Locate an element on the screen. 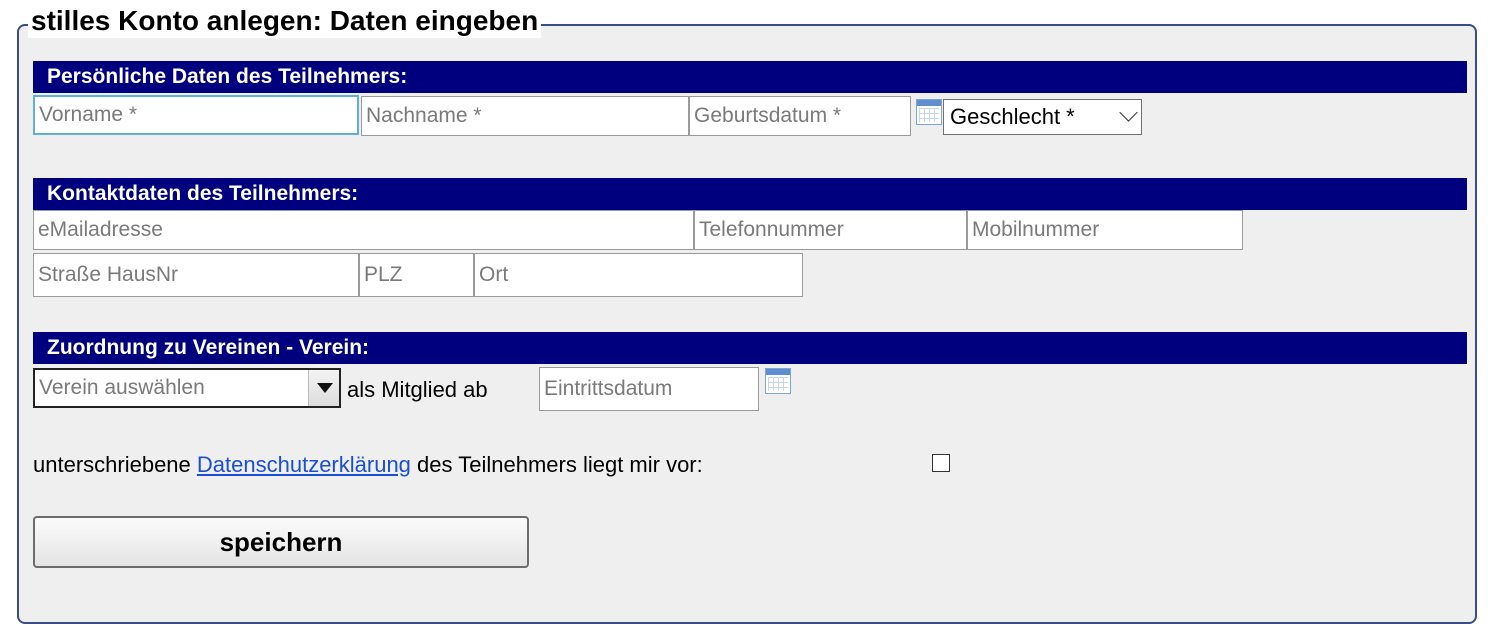  nachname-field is located at coordinates (525, 116).